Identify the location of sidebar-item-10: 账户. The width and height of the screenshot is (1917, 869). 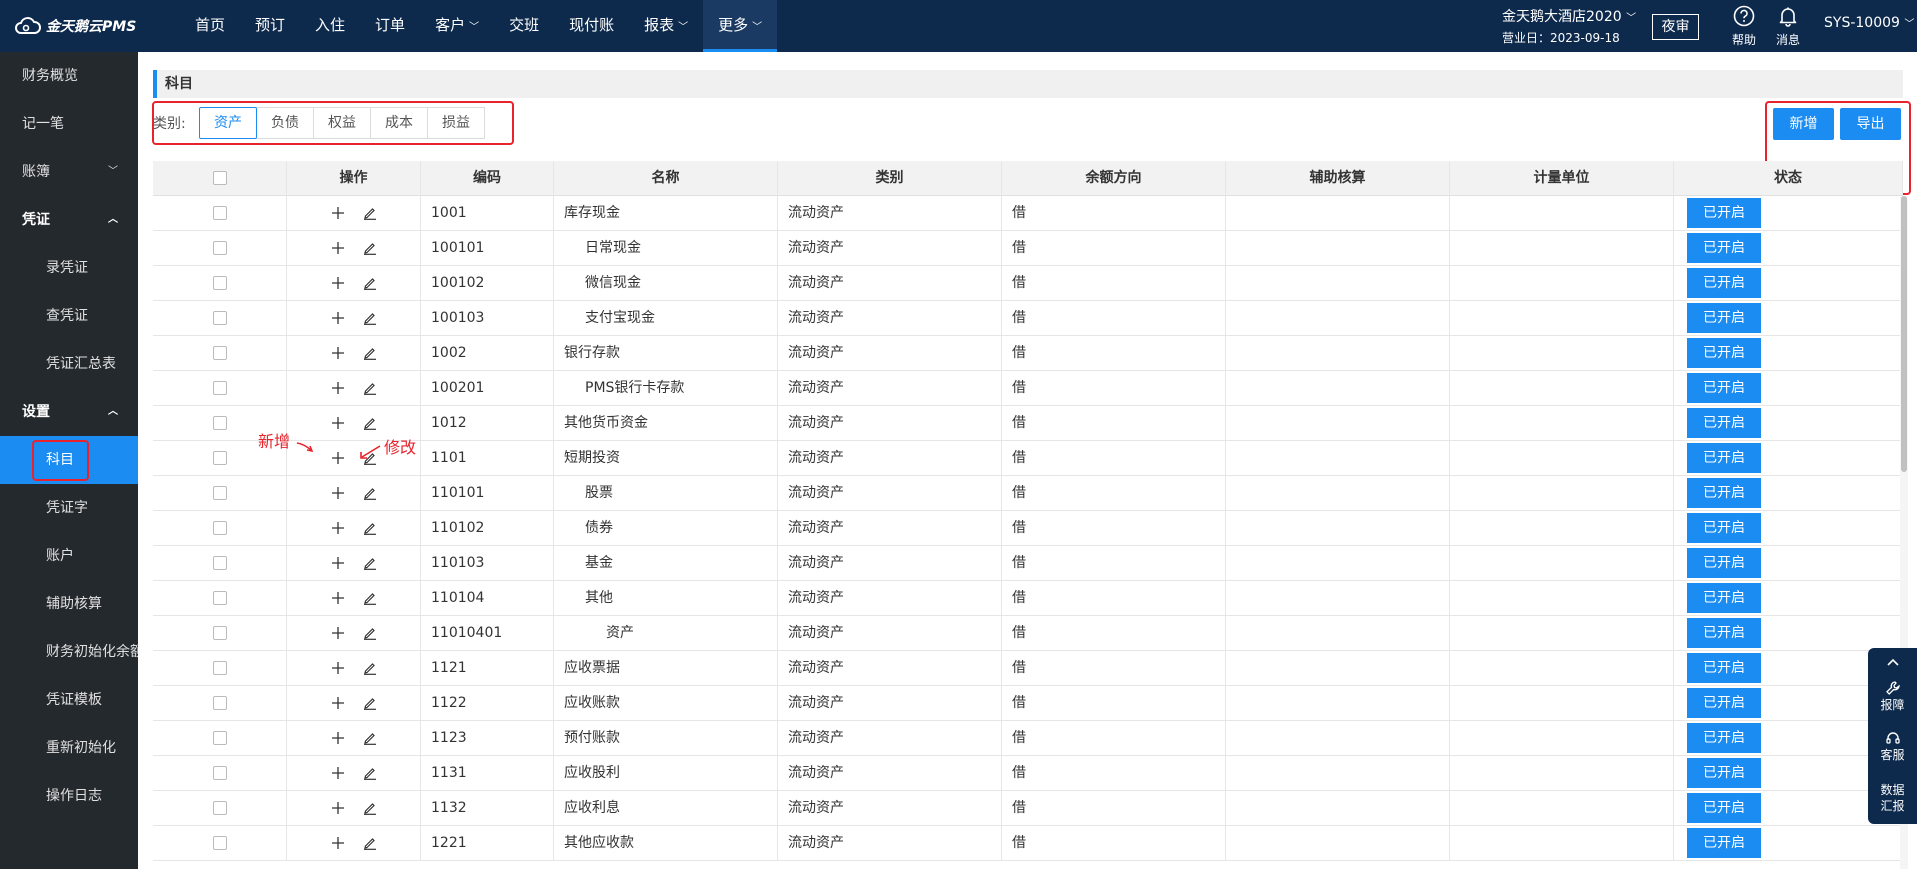
(69, 556).